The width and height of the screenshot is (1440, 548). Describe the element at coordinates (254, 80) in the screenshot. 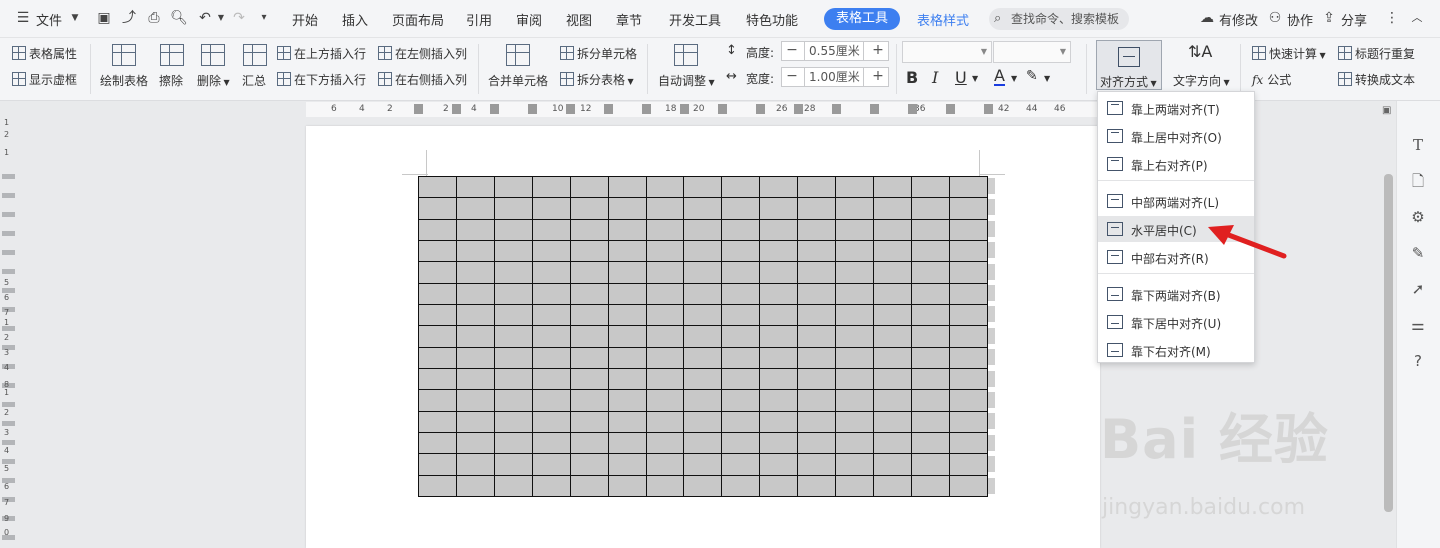

I see `summary-button: 汇总` at that location.